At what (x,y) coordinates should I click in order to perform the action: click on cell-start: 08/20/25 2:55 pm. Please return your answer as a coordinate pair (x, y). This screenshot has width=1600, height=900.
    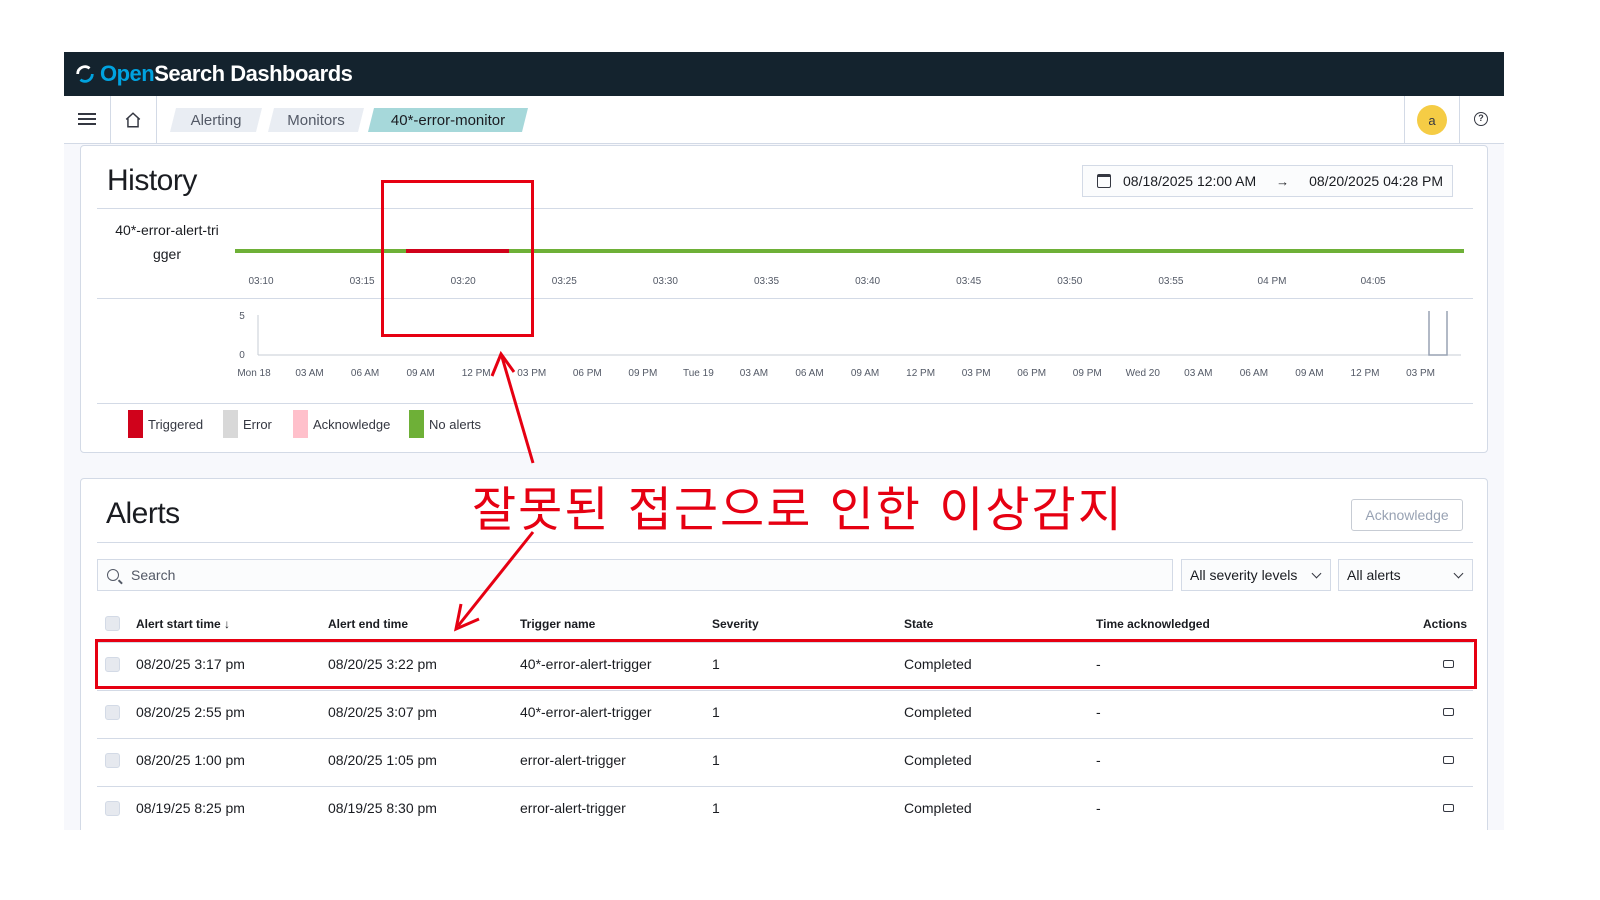
    Looking at the image, I should click on (190, 712).